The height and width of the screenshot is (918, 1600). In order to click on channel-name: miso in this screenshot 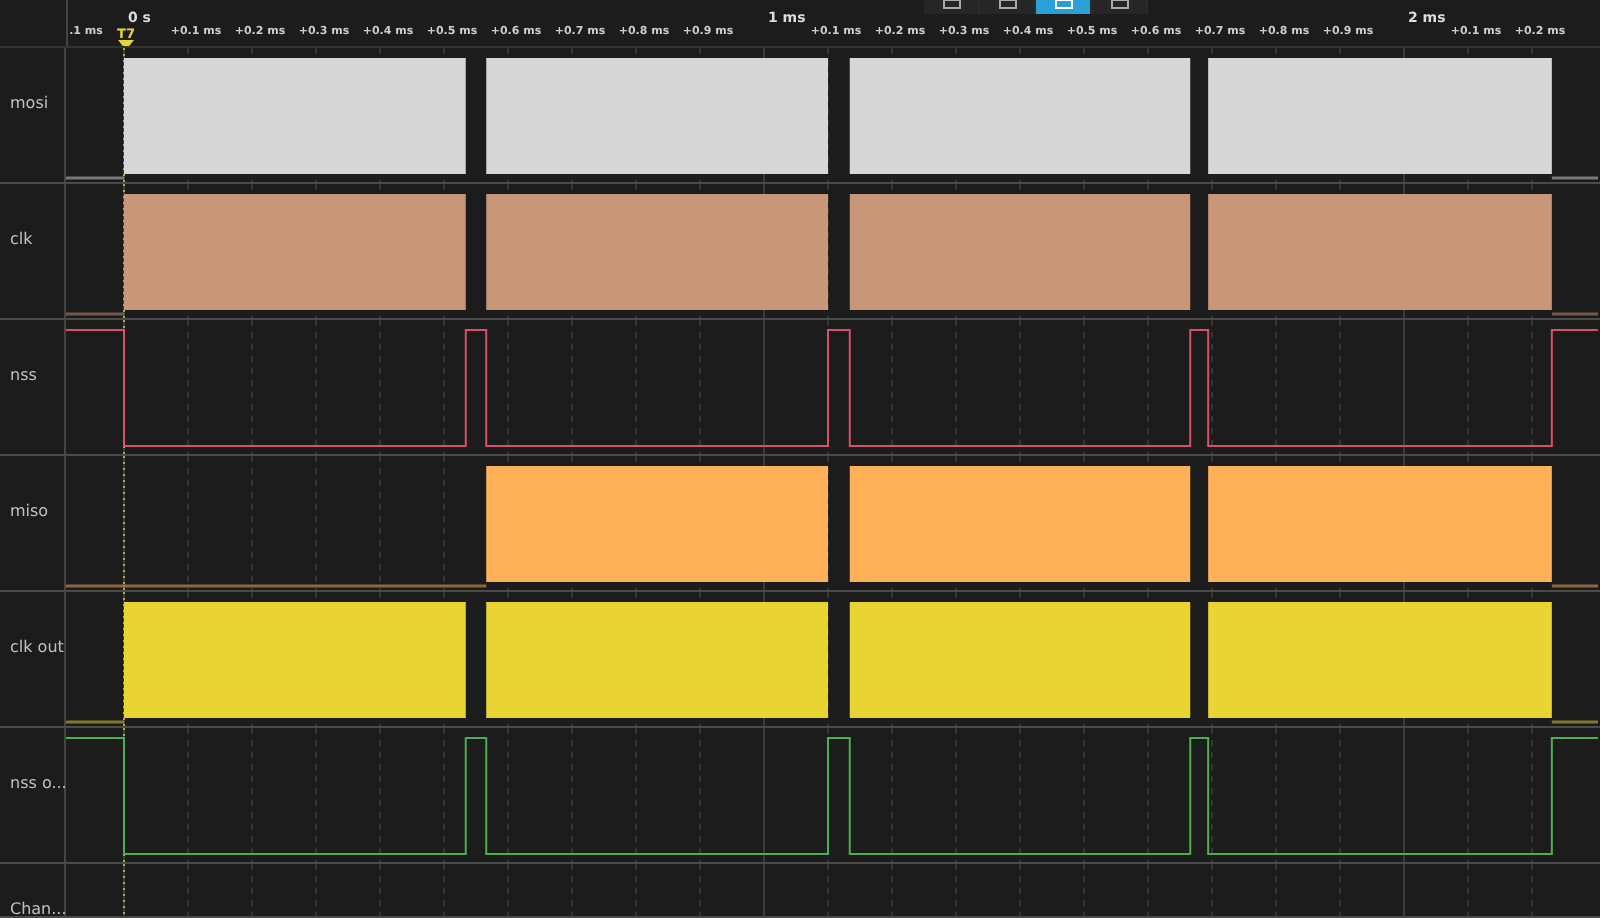, I will do `click(29, 511)`.